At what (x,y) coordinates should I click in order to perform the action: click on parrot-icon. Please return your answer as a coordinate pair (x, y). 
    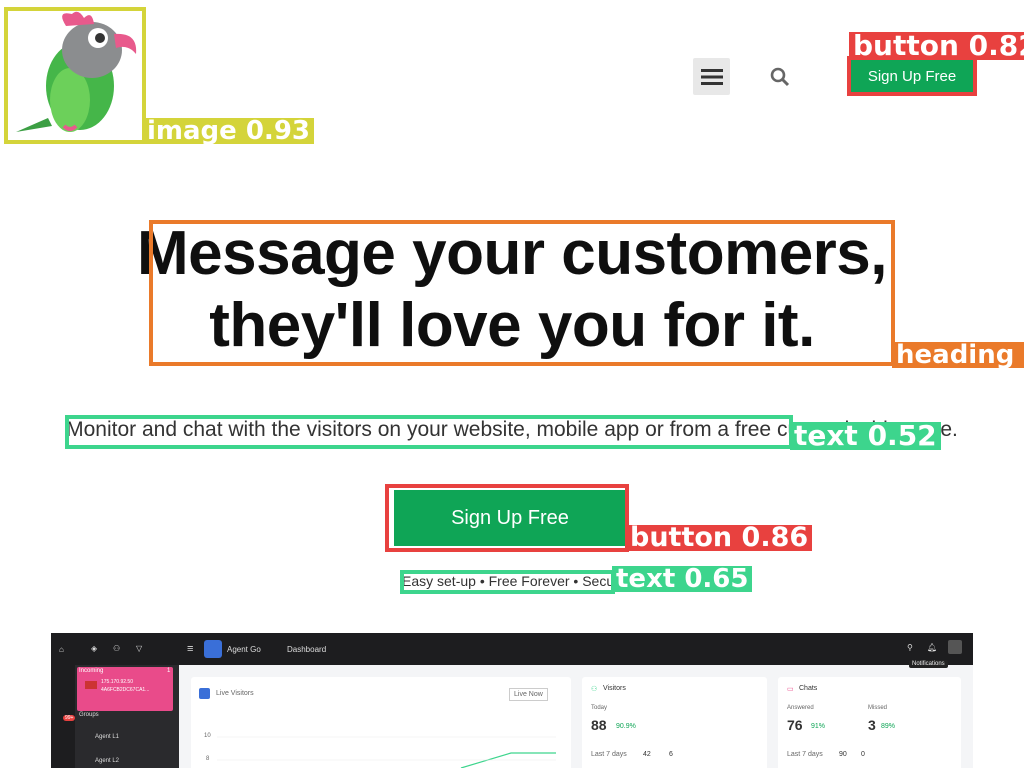
    Looking at the image, I should click on (76, 71).